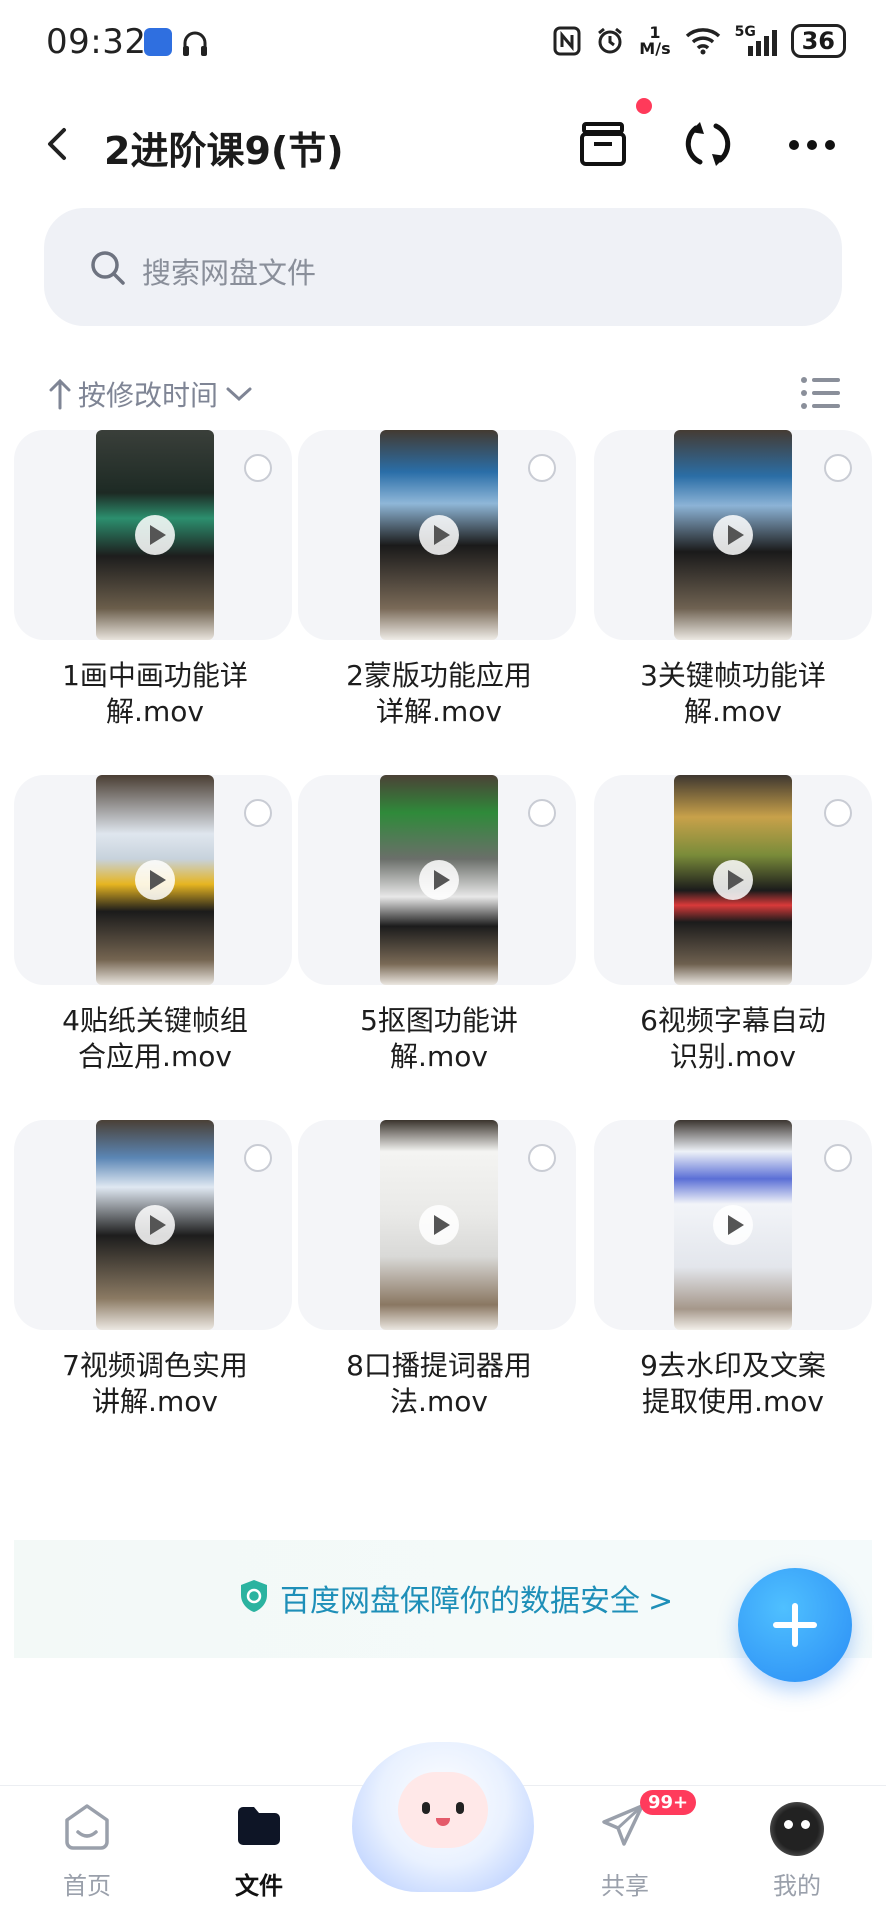 This screenshot has width=886, height=1921. What do you see at coordinates (733, 1401) in the screenshot?
I see `file-name-line: 提取使用.mov` at bounding box center [733, 1401].